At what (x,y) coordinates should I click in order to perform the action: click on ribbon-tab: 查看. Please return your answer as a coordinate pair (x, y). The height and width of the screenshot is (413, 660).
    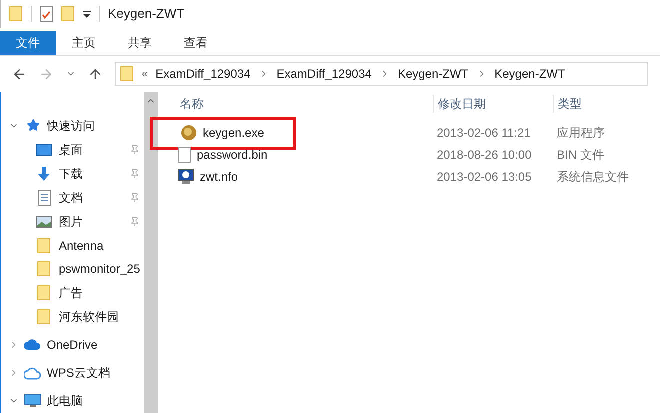
    Looking at the image, I should click on (196, 43).